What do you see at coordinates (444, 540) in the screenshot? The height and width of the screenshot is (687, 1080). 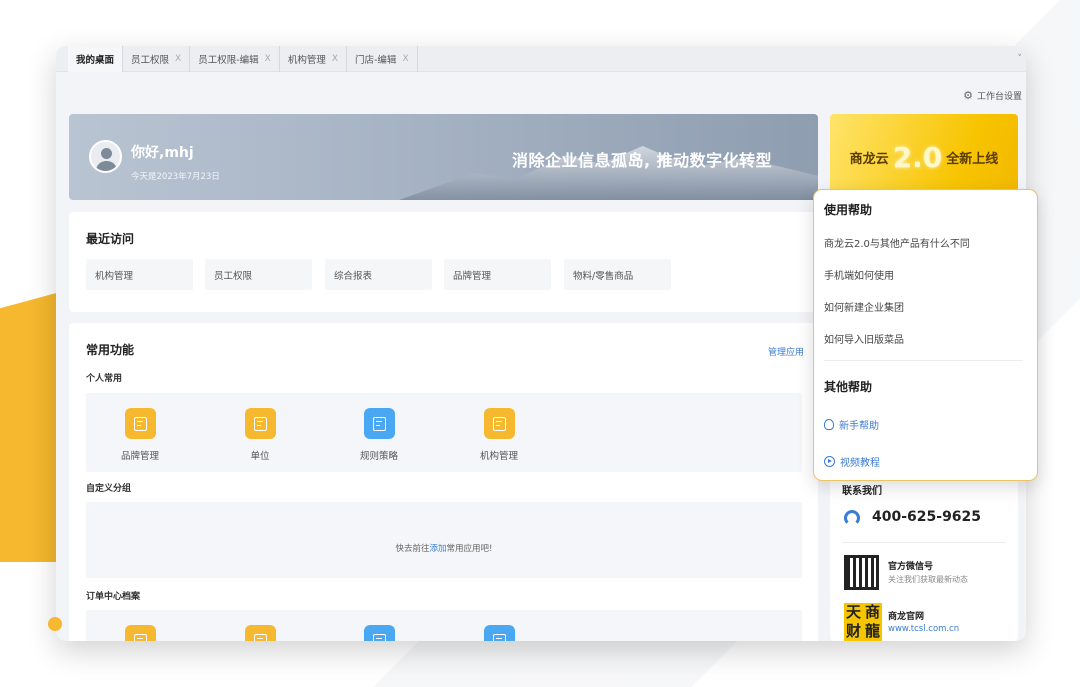 I see `custom-group-panel: 快去前往添加常用应用吧!` at bounding box center [444, 540].